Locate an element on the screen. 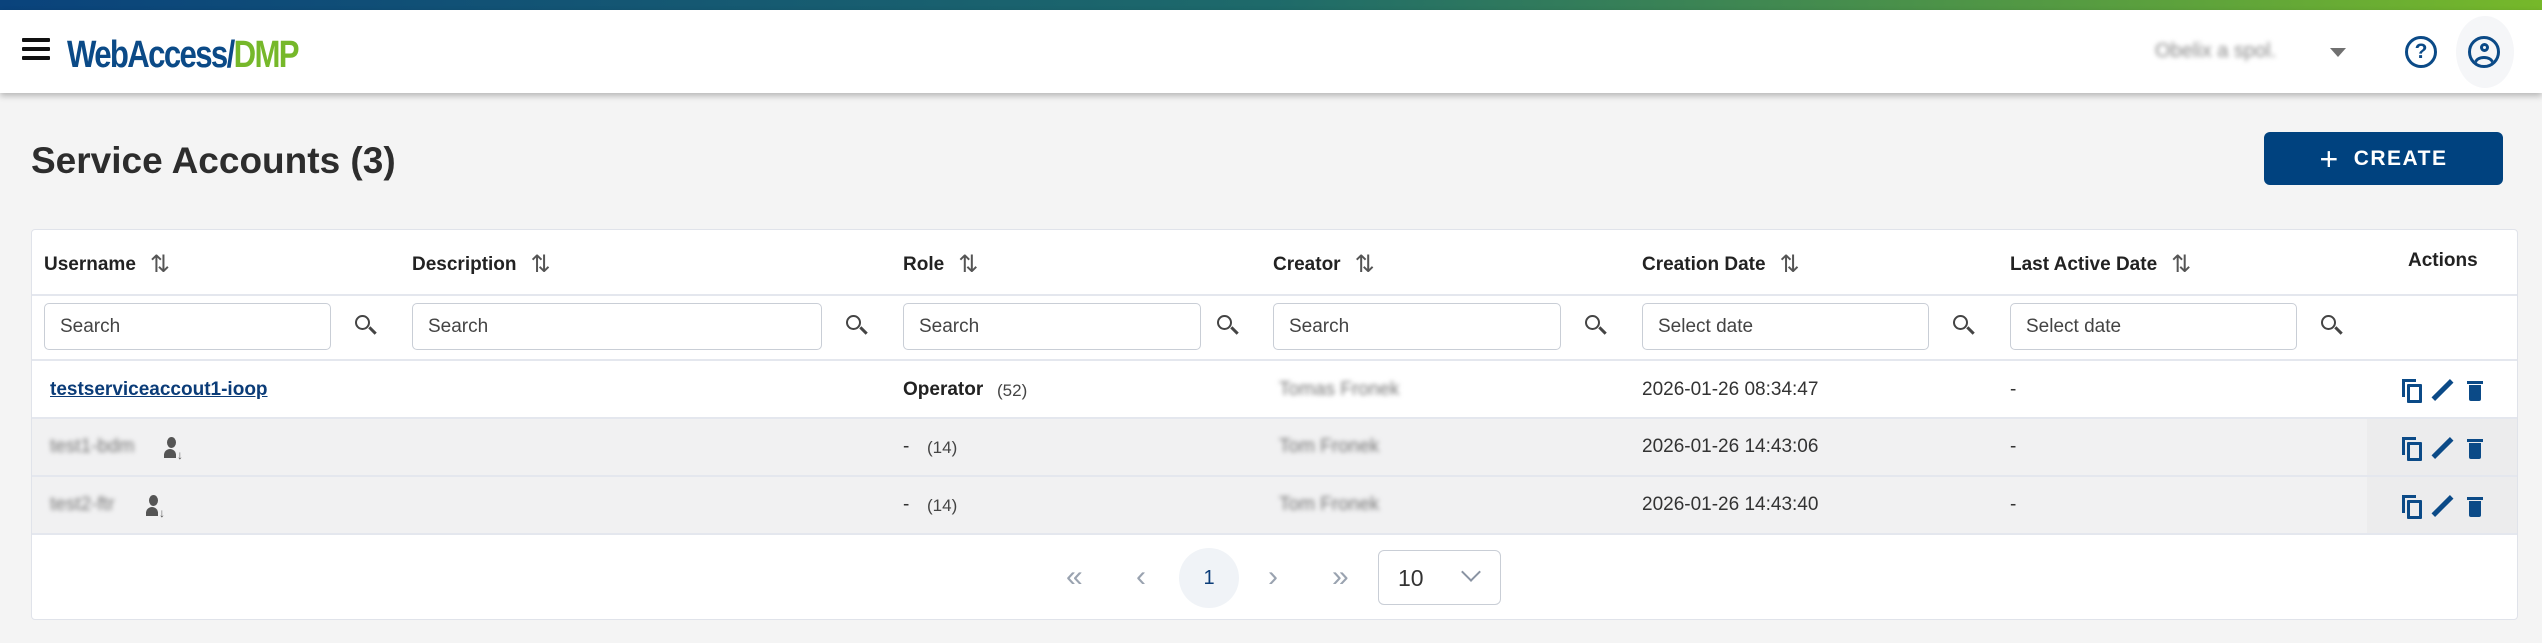 Image resolution: width=2542 pixels, height=643 pixels. column-header-role: Role ⇅ is located at coordinates (940, 264).